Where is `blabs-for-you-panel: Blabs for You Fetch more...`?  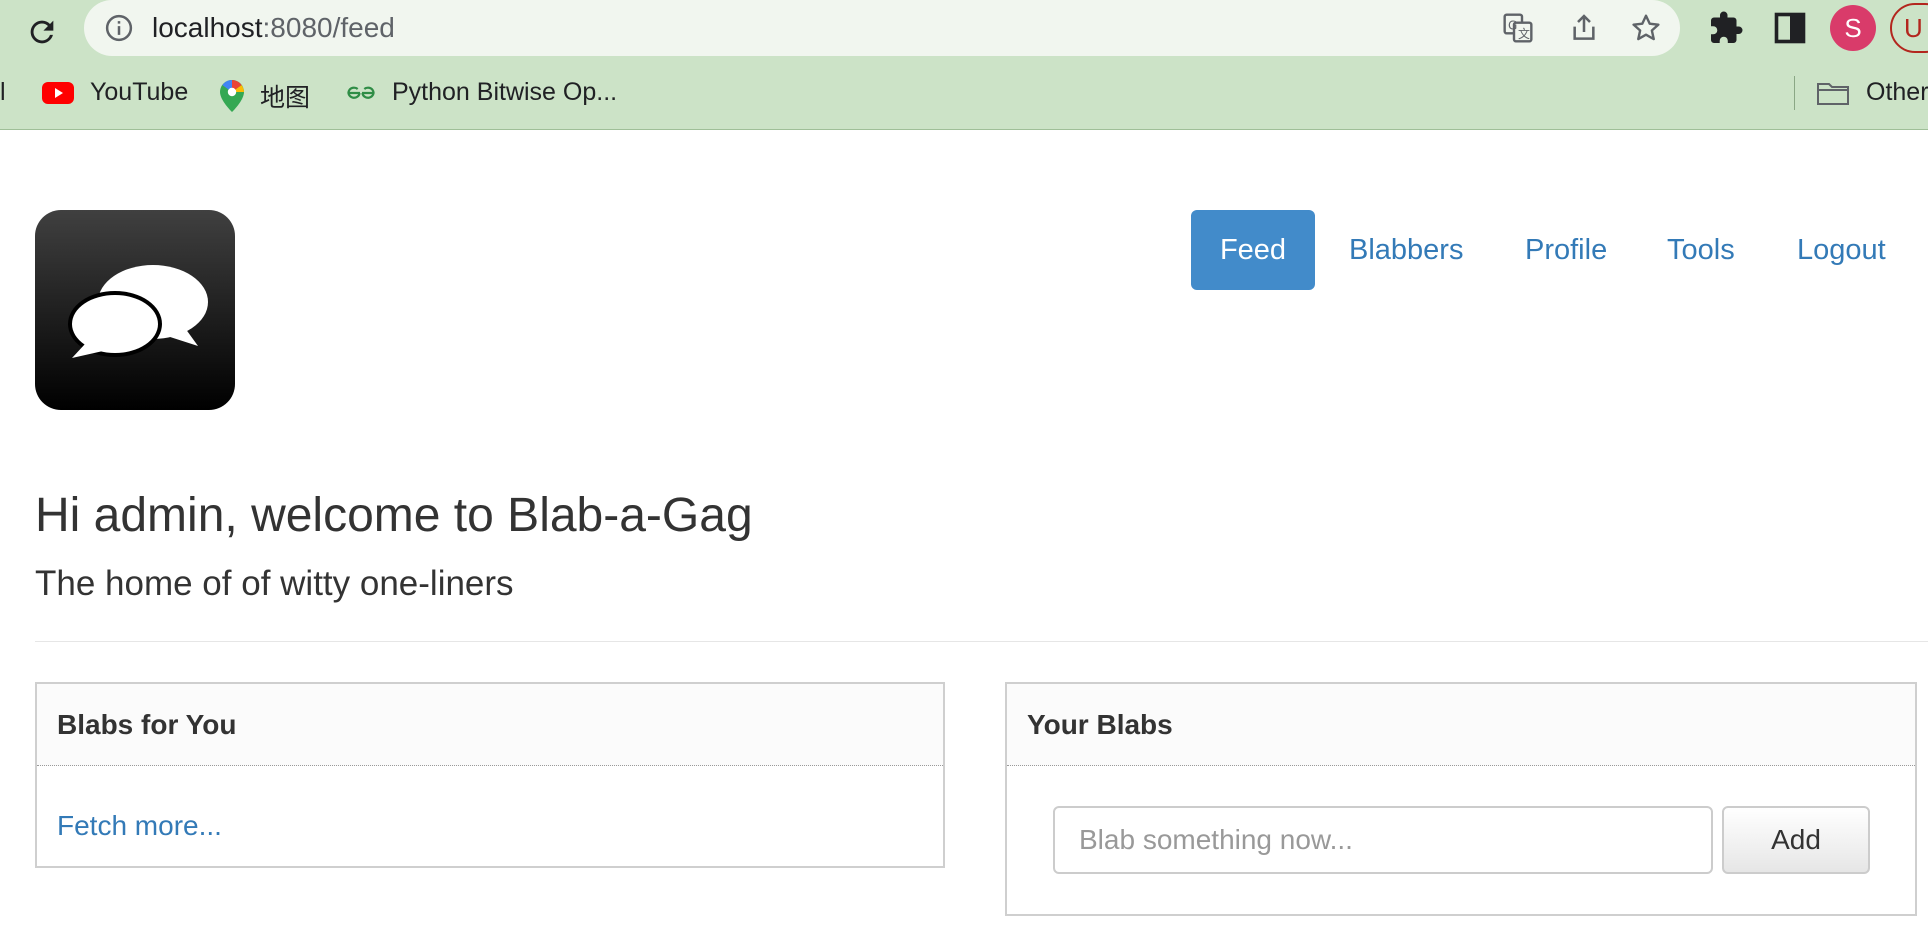 blabs-for-you-panel: Blabs for You Fetch more... is located at coordinates (490, 775).